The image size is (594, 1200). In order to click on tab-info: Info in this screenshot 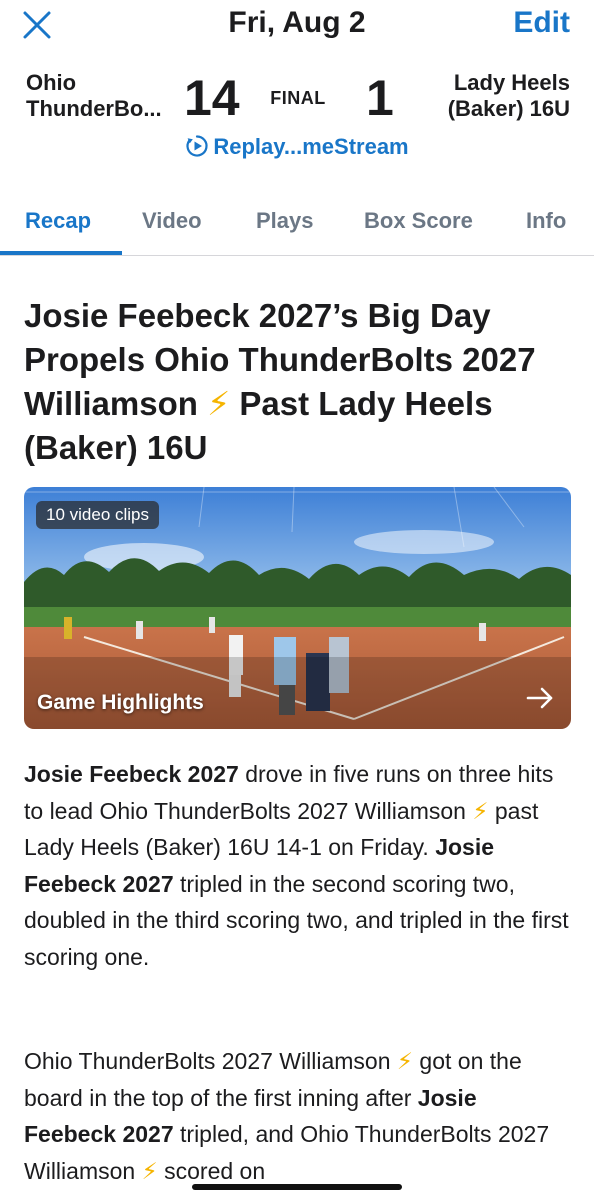, I will do `click(546, 221)`.